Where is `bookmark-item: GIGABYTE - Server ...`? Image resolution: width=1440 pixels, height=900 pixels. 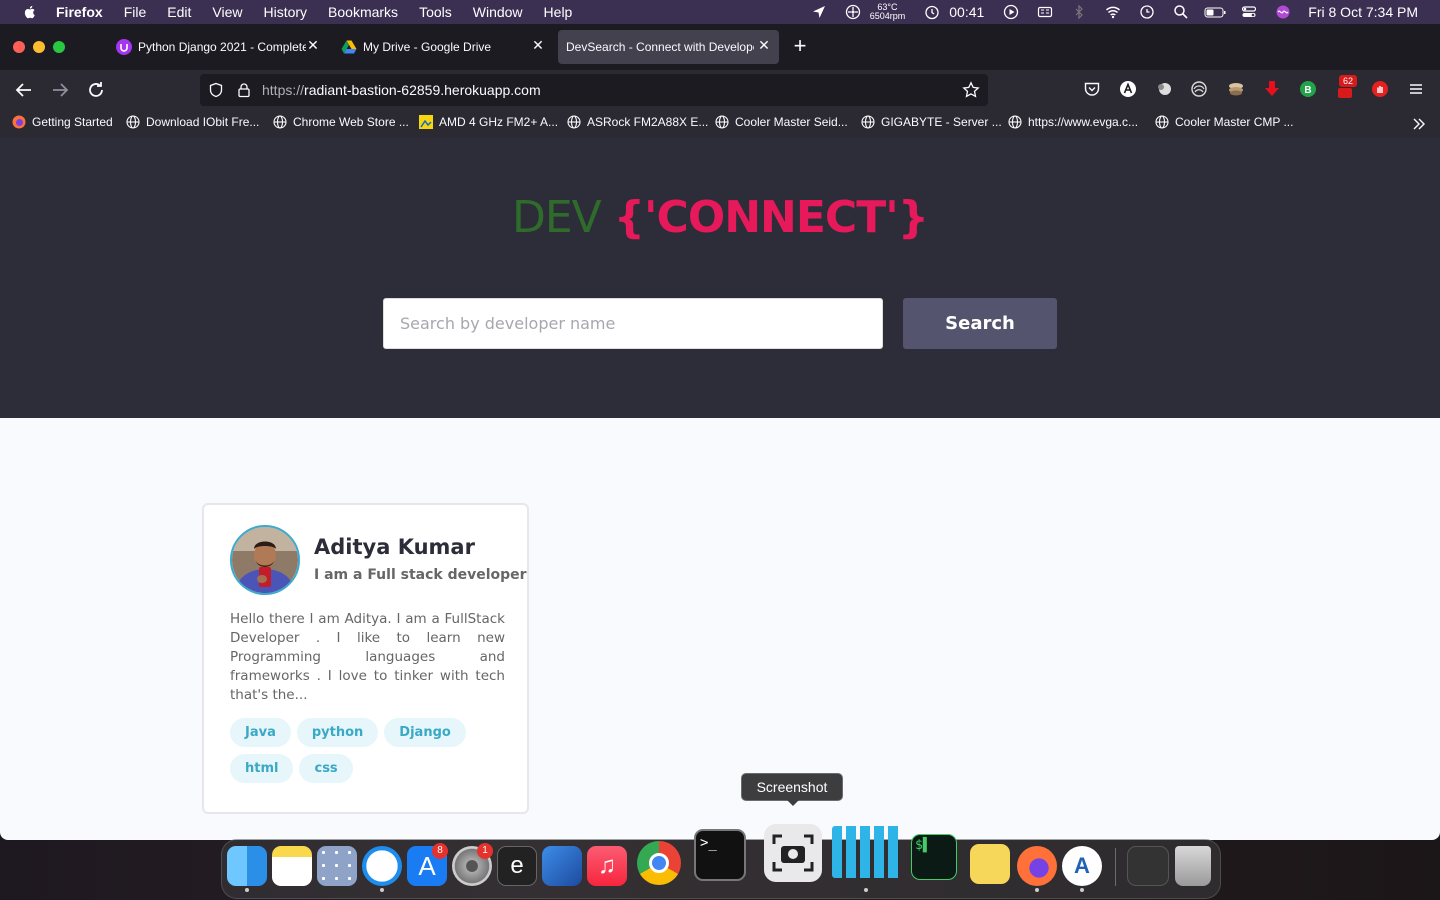
bookmark-item: GIGABYTE - Server ... is located at coordinates (931, 122).